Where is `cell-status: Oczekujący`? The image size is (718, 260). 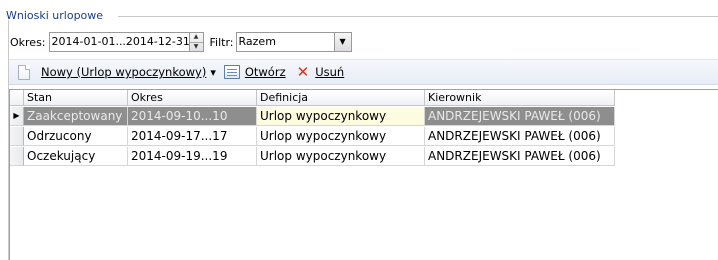 cell-status: Oczekujący is located at coordinates (76, 156).